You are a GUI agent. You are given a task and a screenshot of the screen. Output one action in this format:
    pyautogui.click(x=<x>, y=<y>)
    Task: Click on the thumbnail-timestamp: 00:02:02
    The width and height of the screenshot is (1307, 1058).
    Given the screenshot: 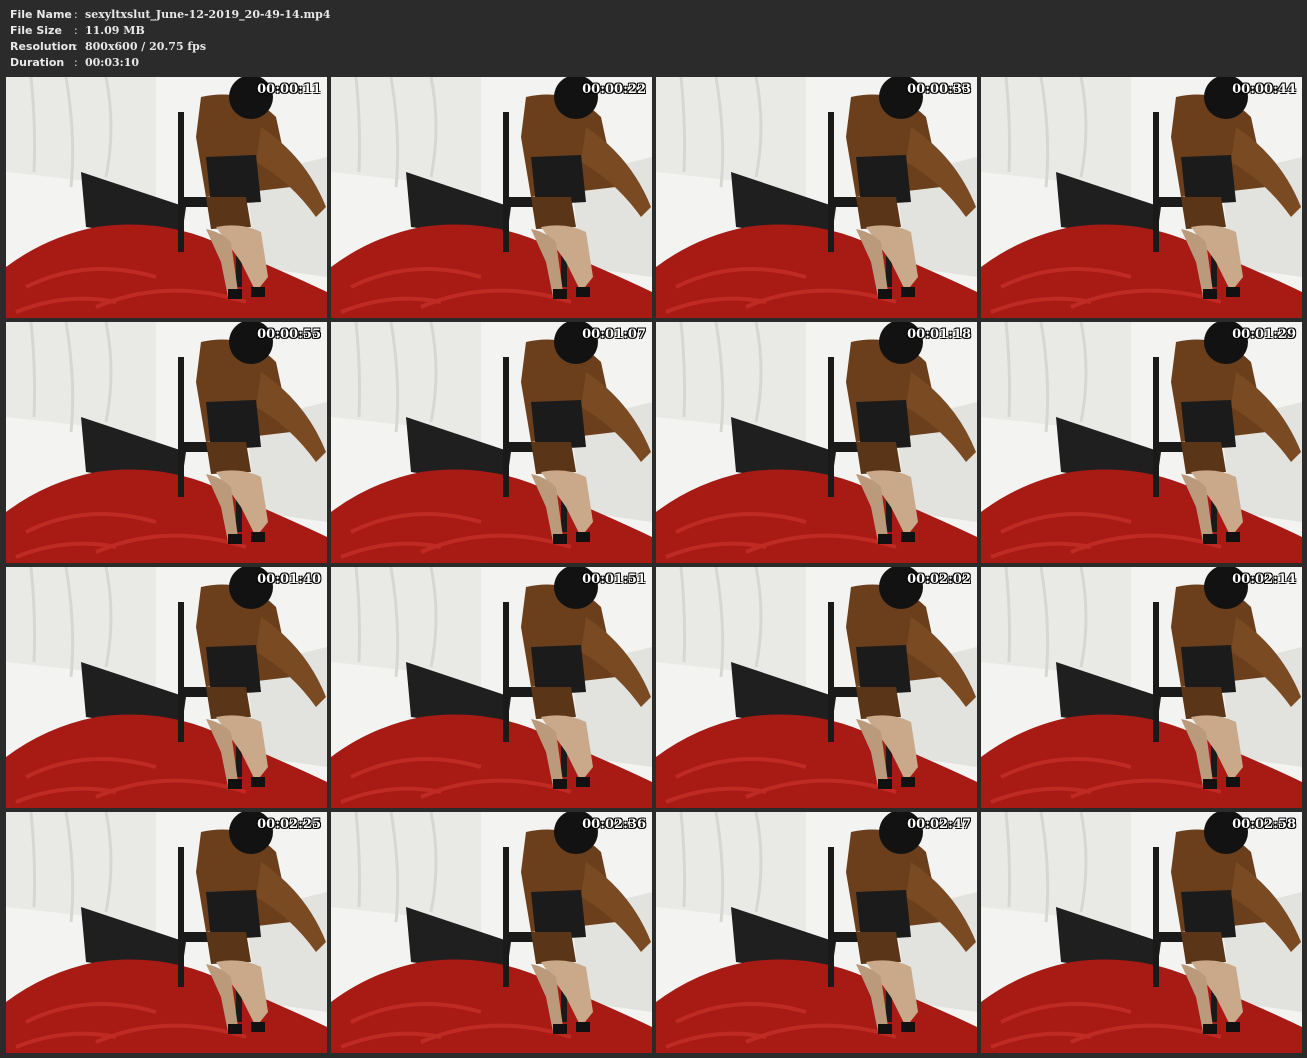 What is the action you would take?
    pyautogui.click(x=939, y=579)
    